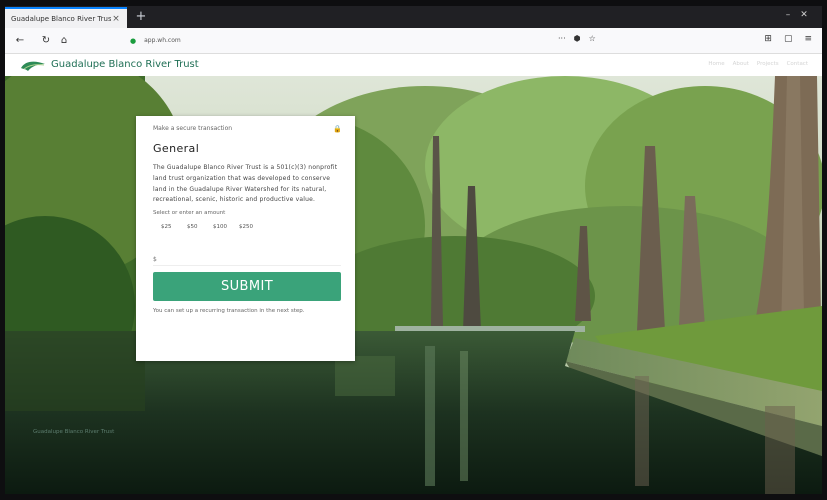 The width and height of the screenshot is (827, 500). Describe the element at coordinates (788, 15) in the screenshot. I see `minimize-icon: –` at that location.